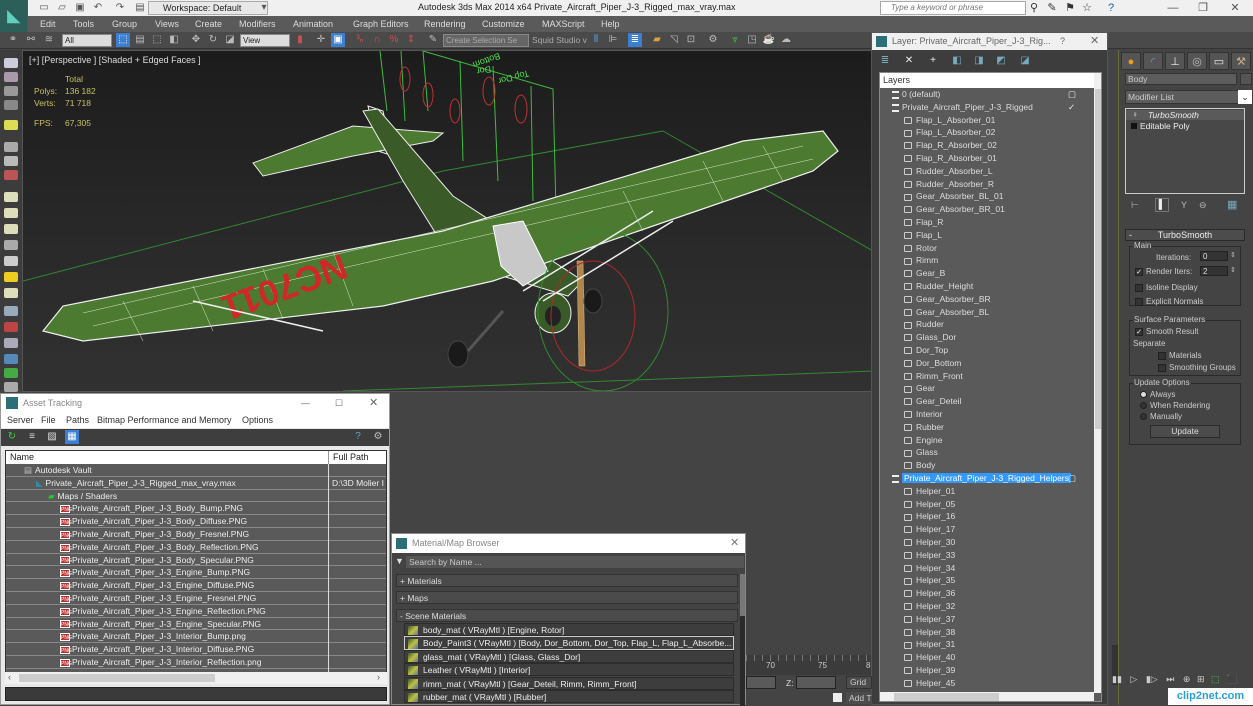 The image size is (1253, 706). What do you see at coordinates (1166, 287) in the screenshot?
I see `isoline-display-checkbox: Isoline Display` at bounding box center [1166, 287].